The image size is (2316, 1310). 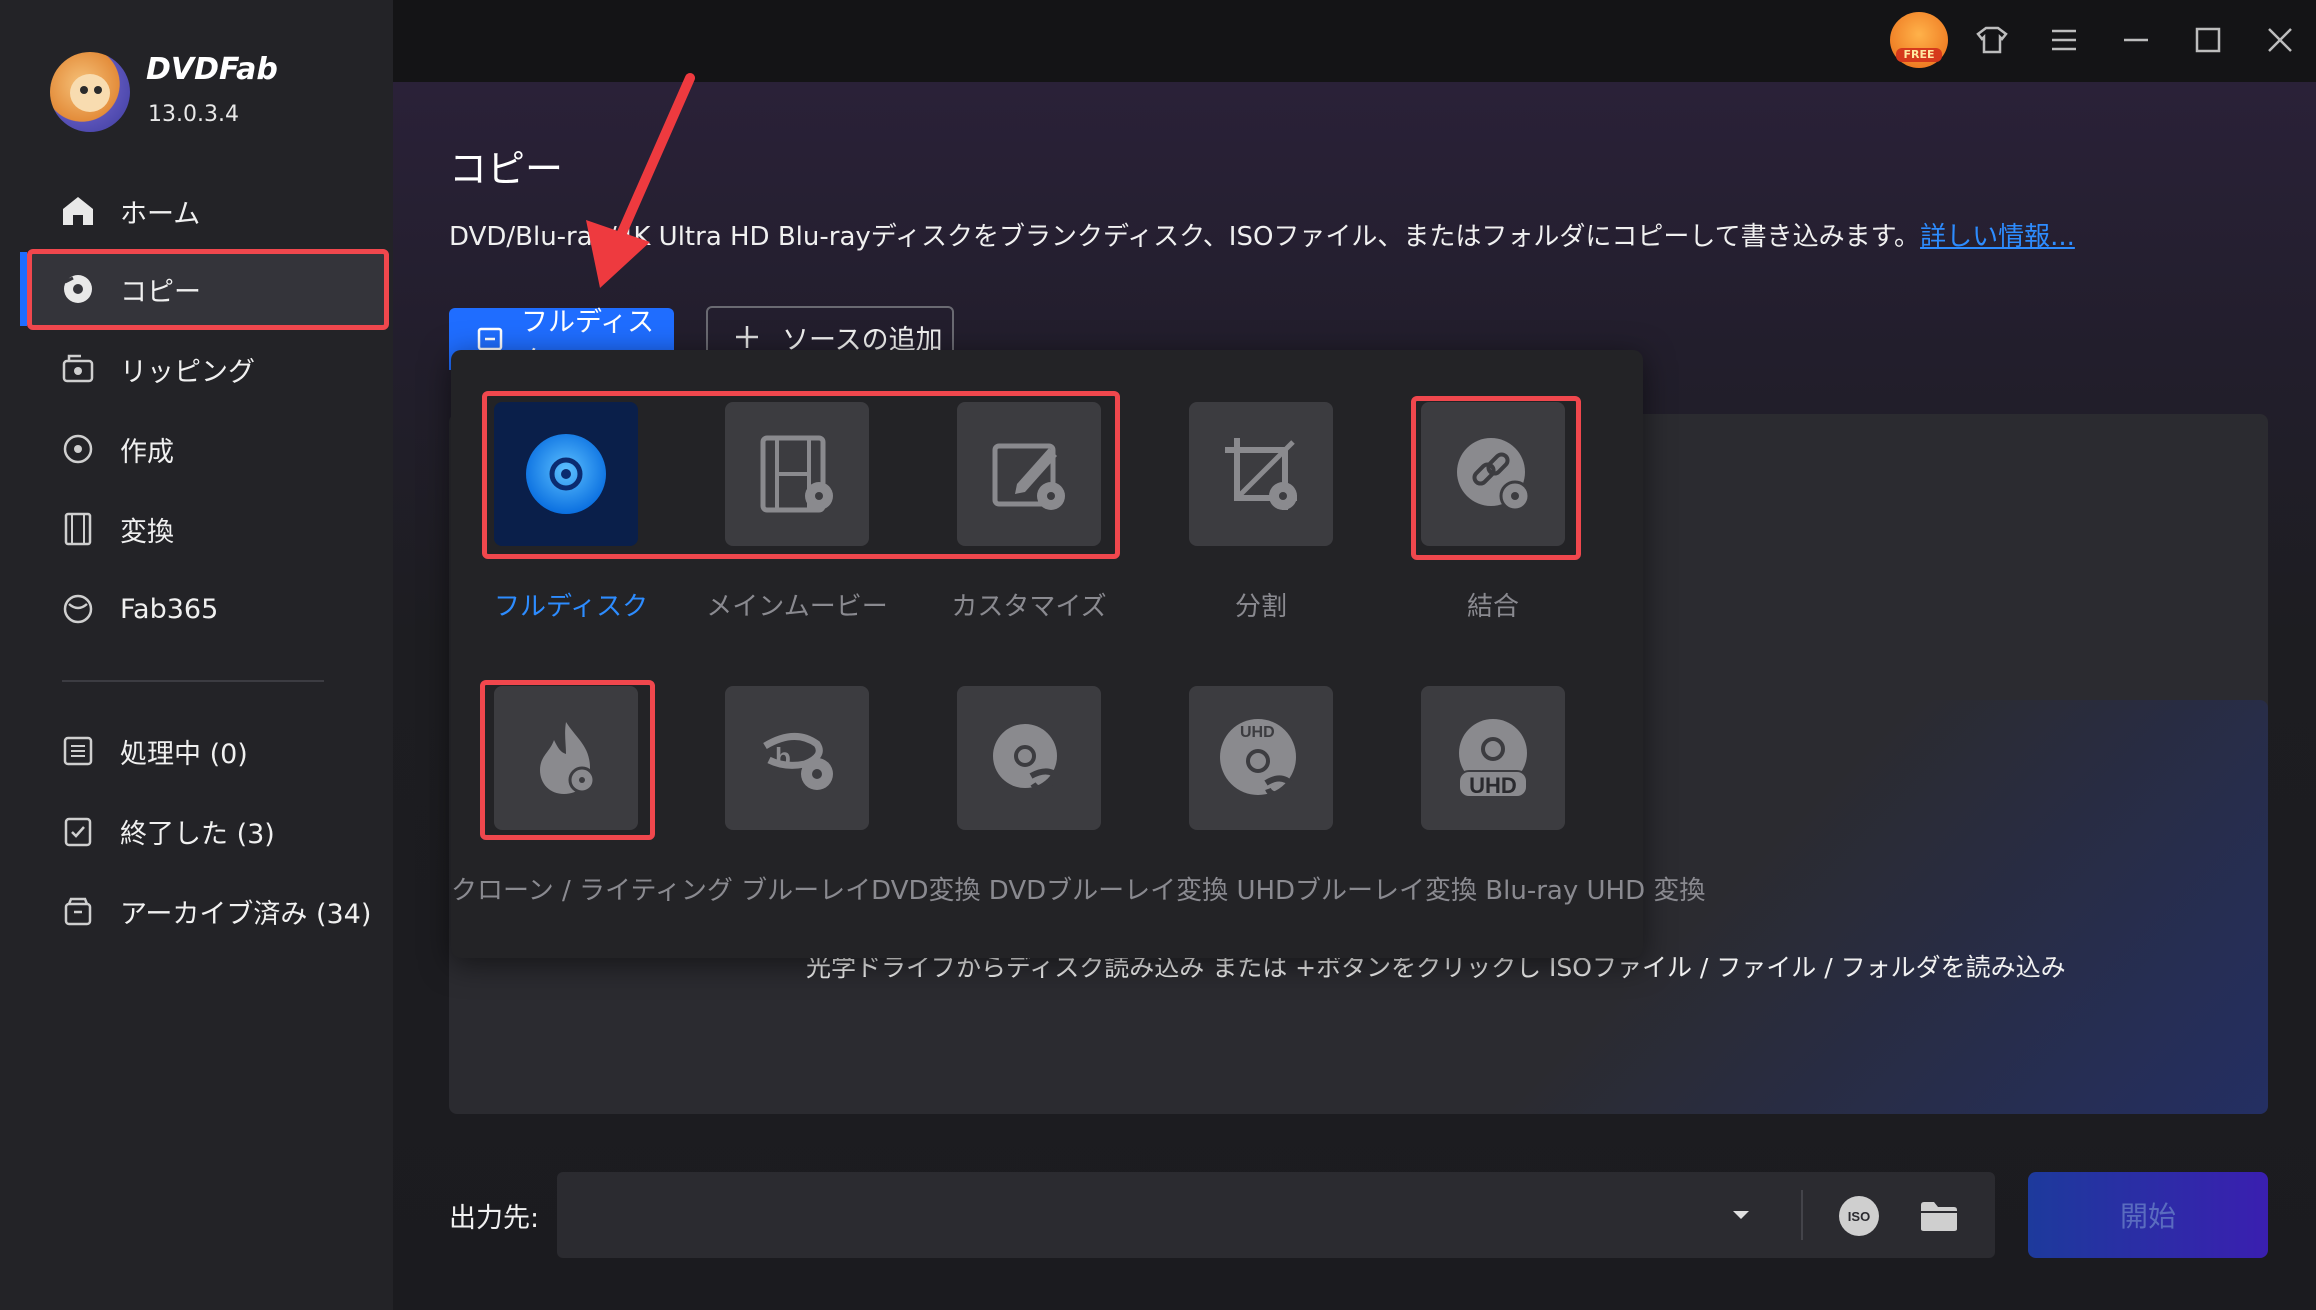 I want to click on iso-output-button: ISO, so click(x=1859, y=1216).